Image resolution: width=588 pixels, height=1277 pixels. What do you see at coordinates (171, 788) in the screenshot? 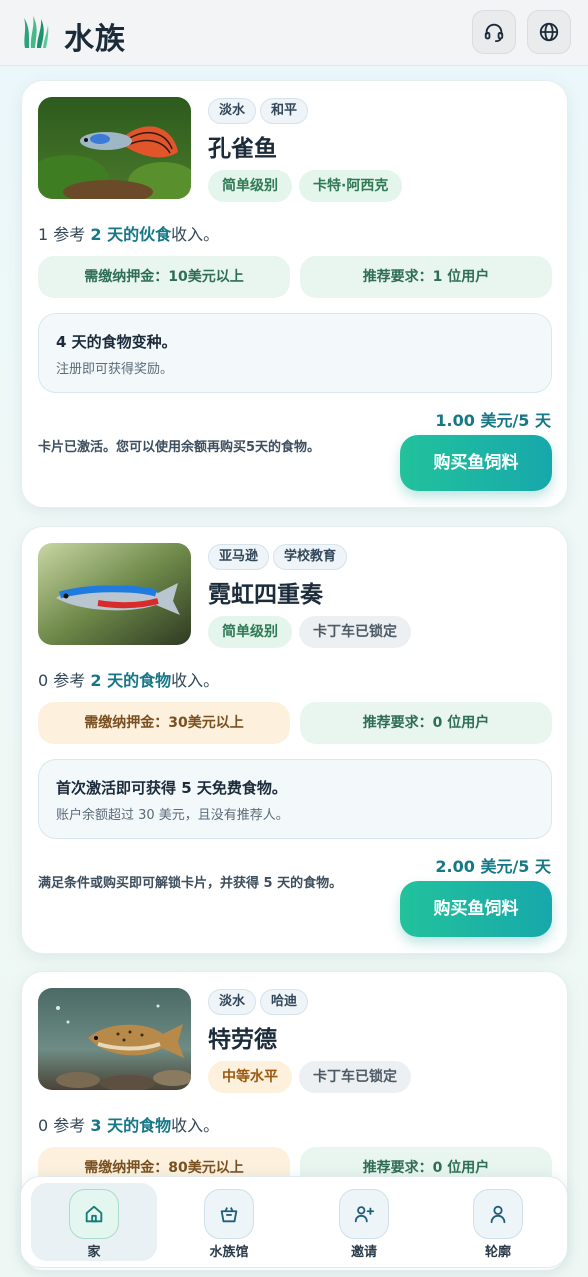
I see `bonus-title: 首次激活即可获得 5 天免费食物。` at bounding box center [171, 788].